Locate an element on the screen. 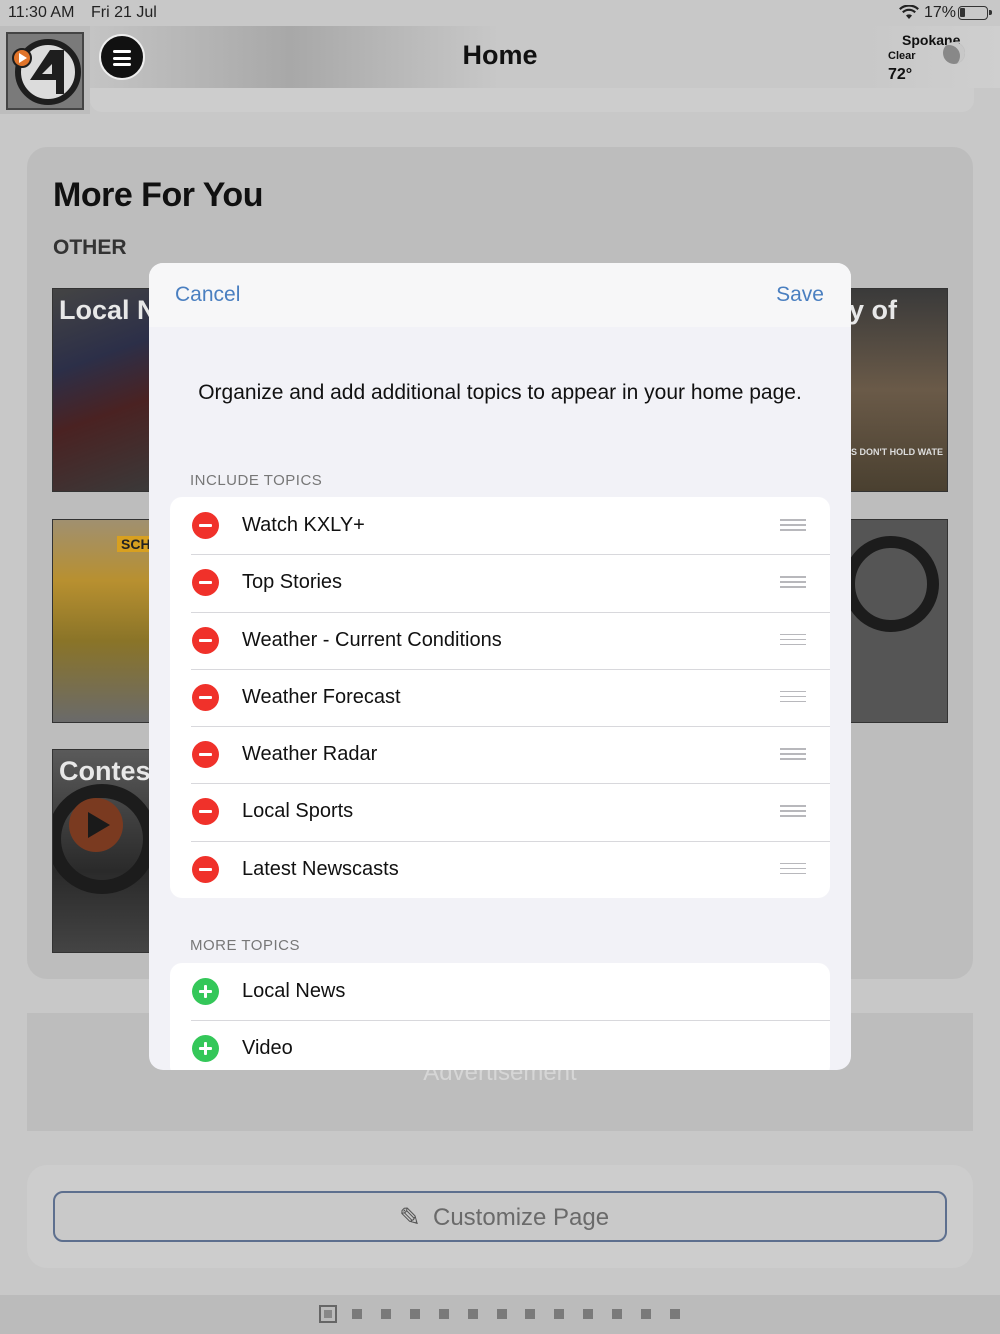 This screenshot has width=1000, height=1334. weather-temperature: 72° is located at coordinates (900, 74).